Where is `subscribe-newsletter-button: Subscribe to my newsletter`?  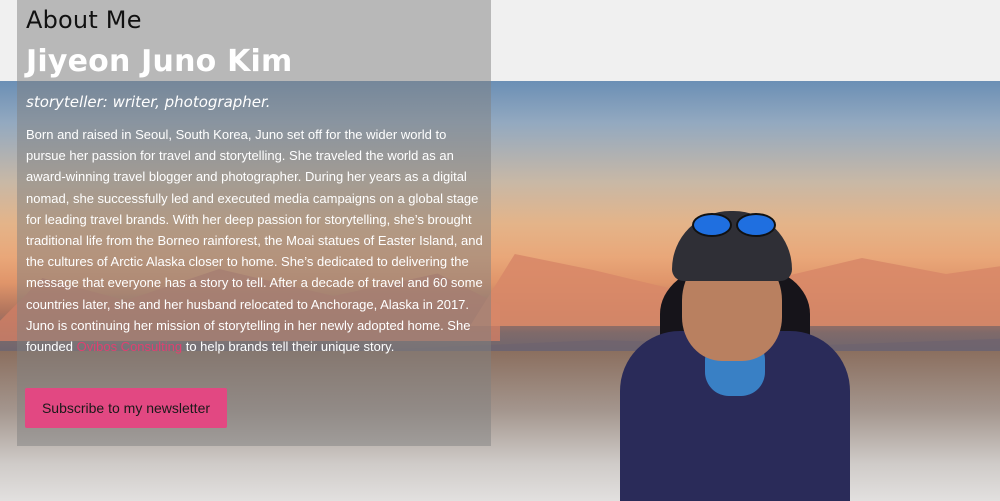 subscribe-newsletter-button: Subscribe to my newsletter is located at coordinates (126, 408).